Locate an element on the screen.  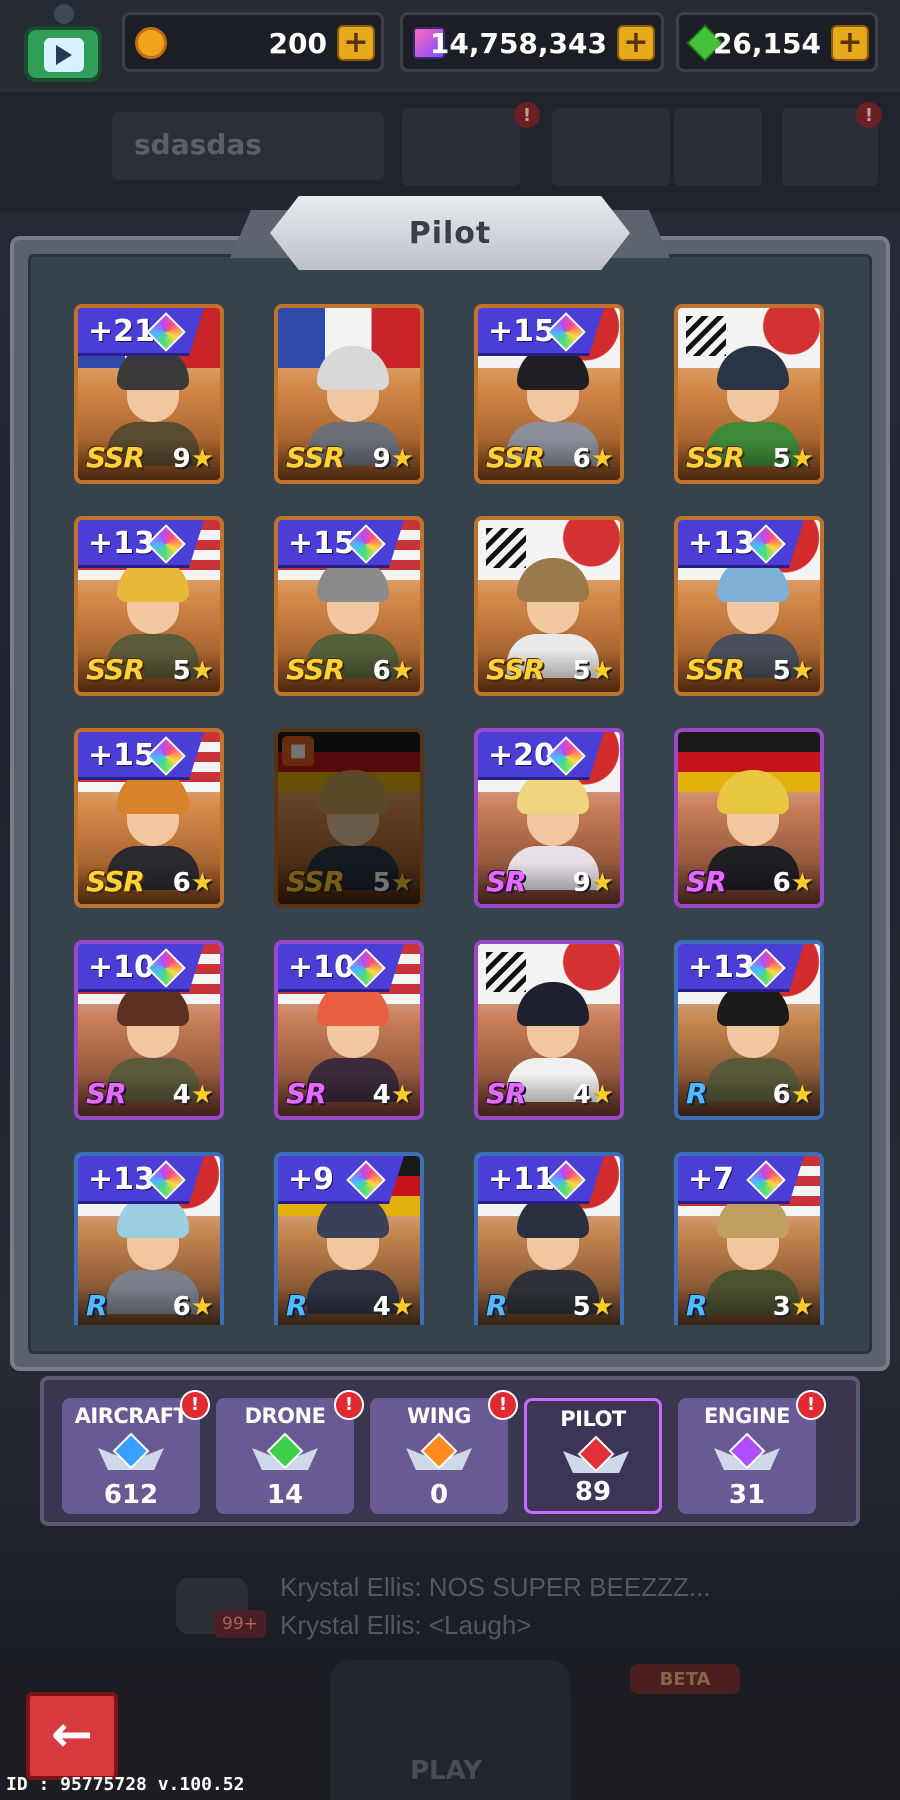
korea-trigram-icon is located at coordinates (506, 548).